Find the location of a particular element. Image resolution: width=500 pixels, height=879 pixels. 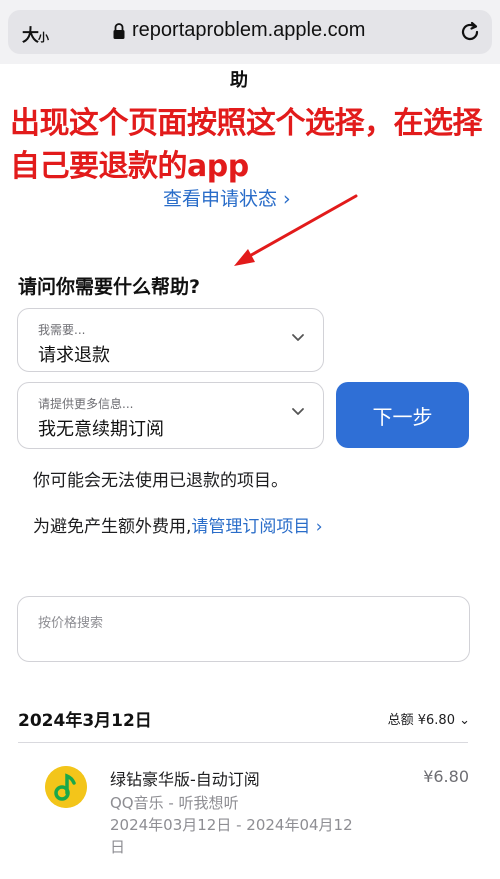

next-step-button: 下一步 is located at coordinates (402, 415).